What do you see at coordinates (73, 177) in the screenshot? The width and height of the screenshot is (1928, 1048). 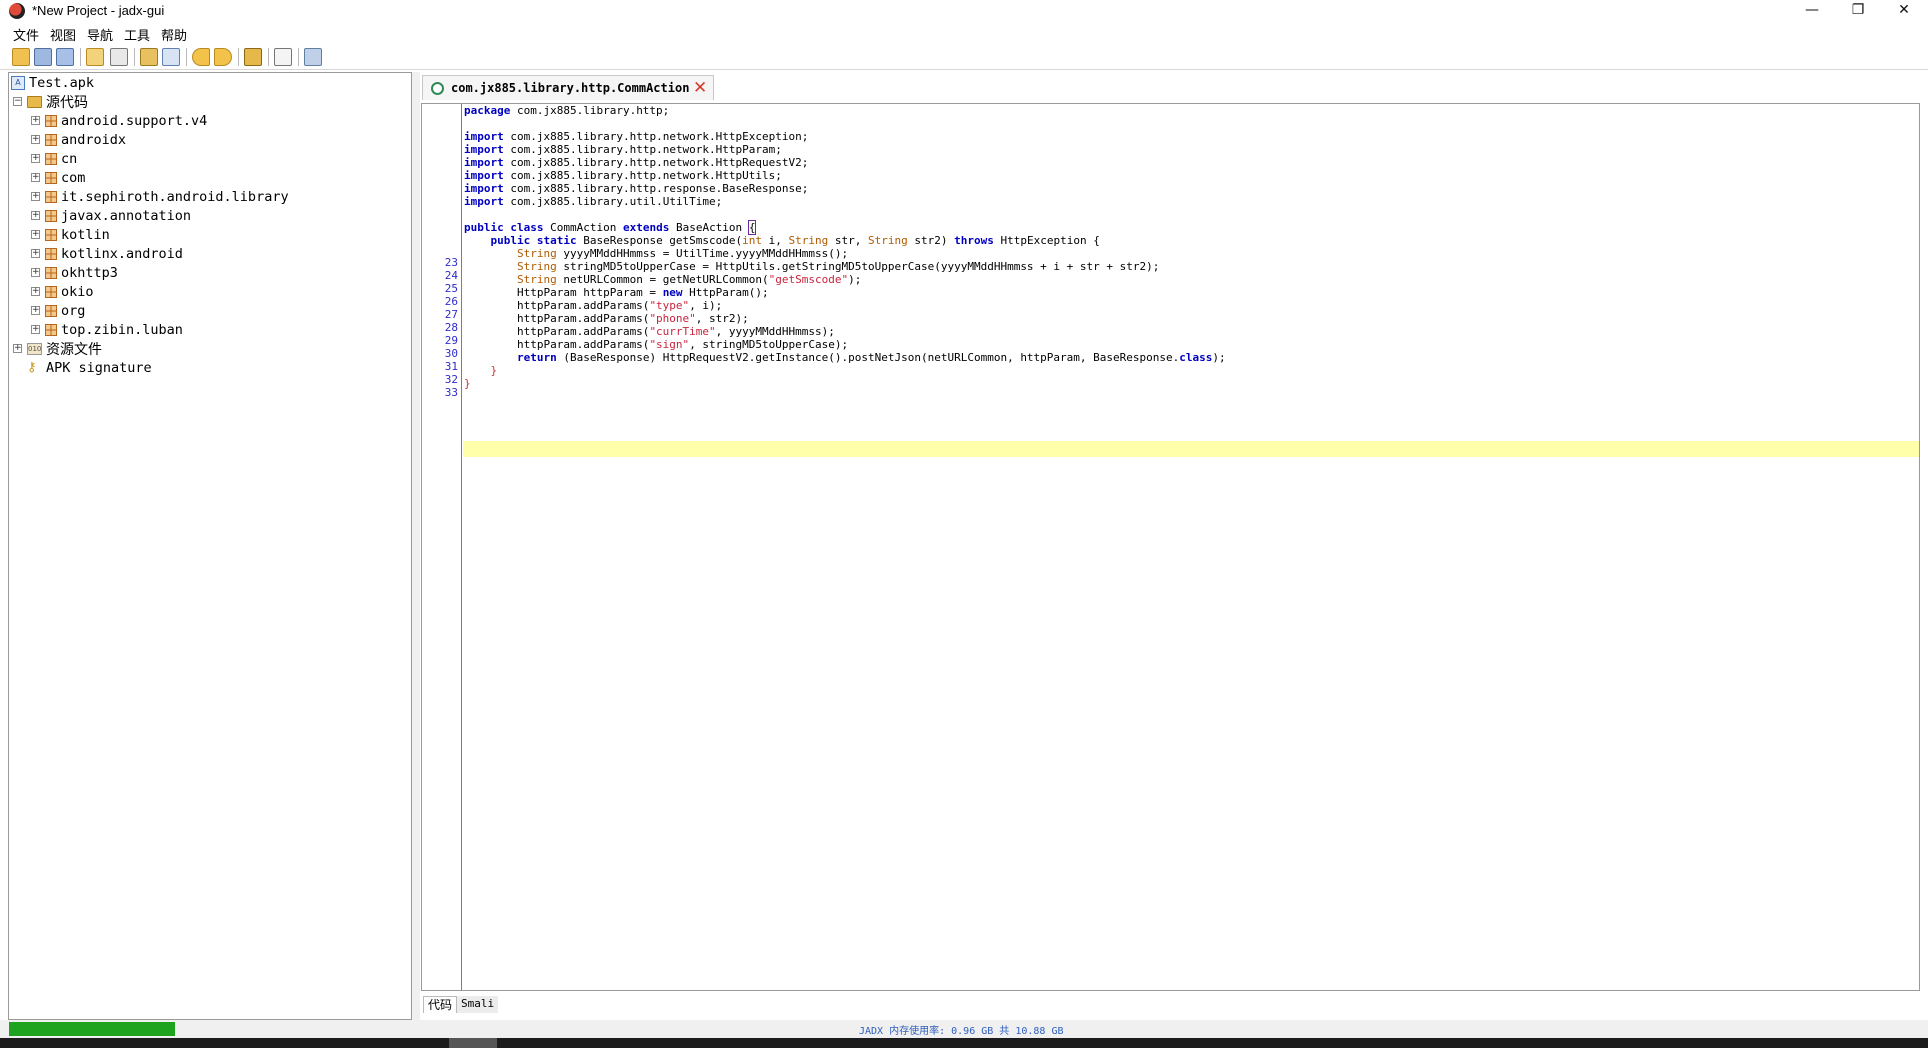 I see `tree-item-label: com` at bounding box center [73, 177].